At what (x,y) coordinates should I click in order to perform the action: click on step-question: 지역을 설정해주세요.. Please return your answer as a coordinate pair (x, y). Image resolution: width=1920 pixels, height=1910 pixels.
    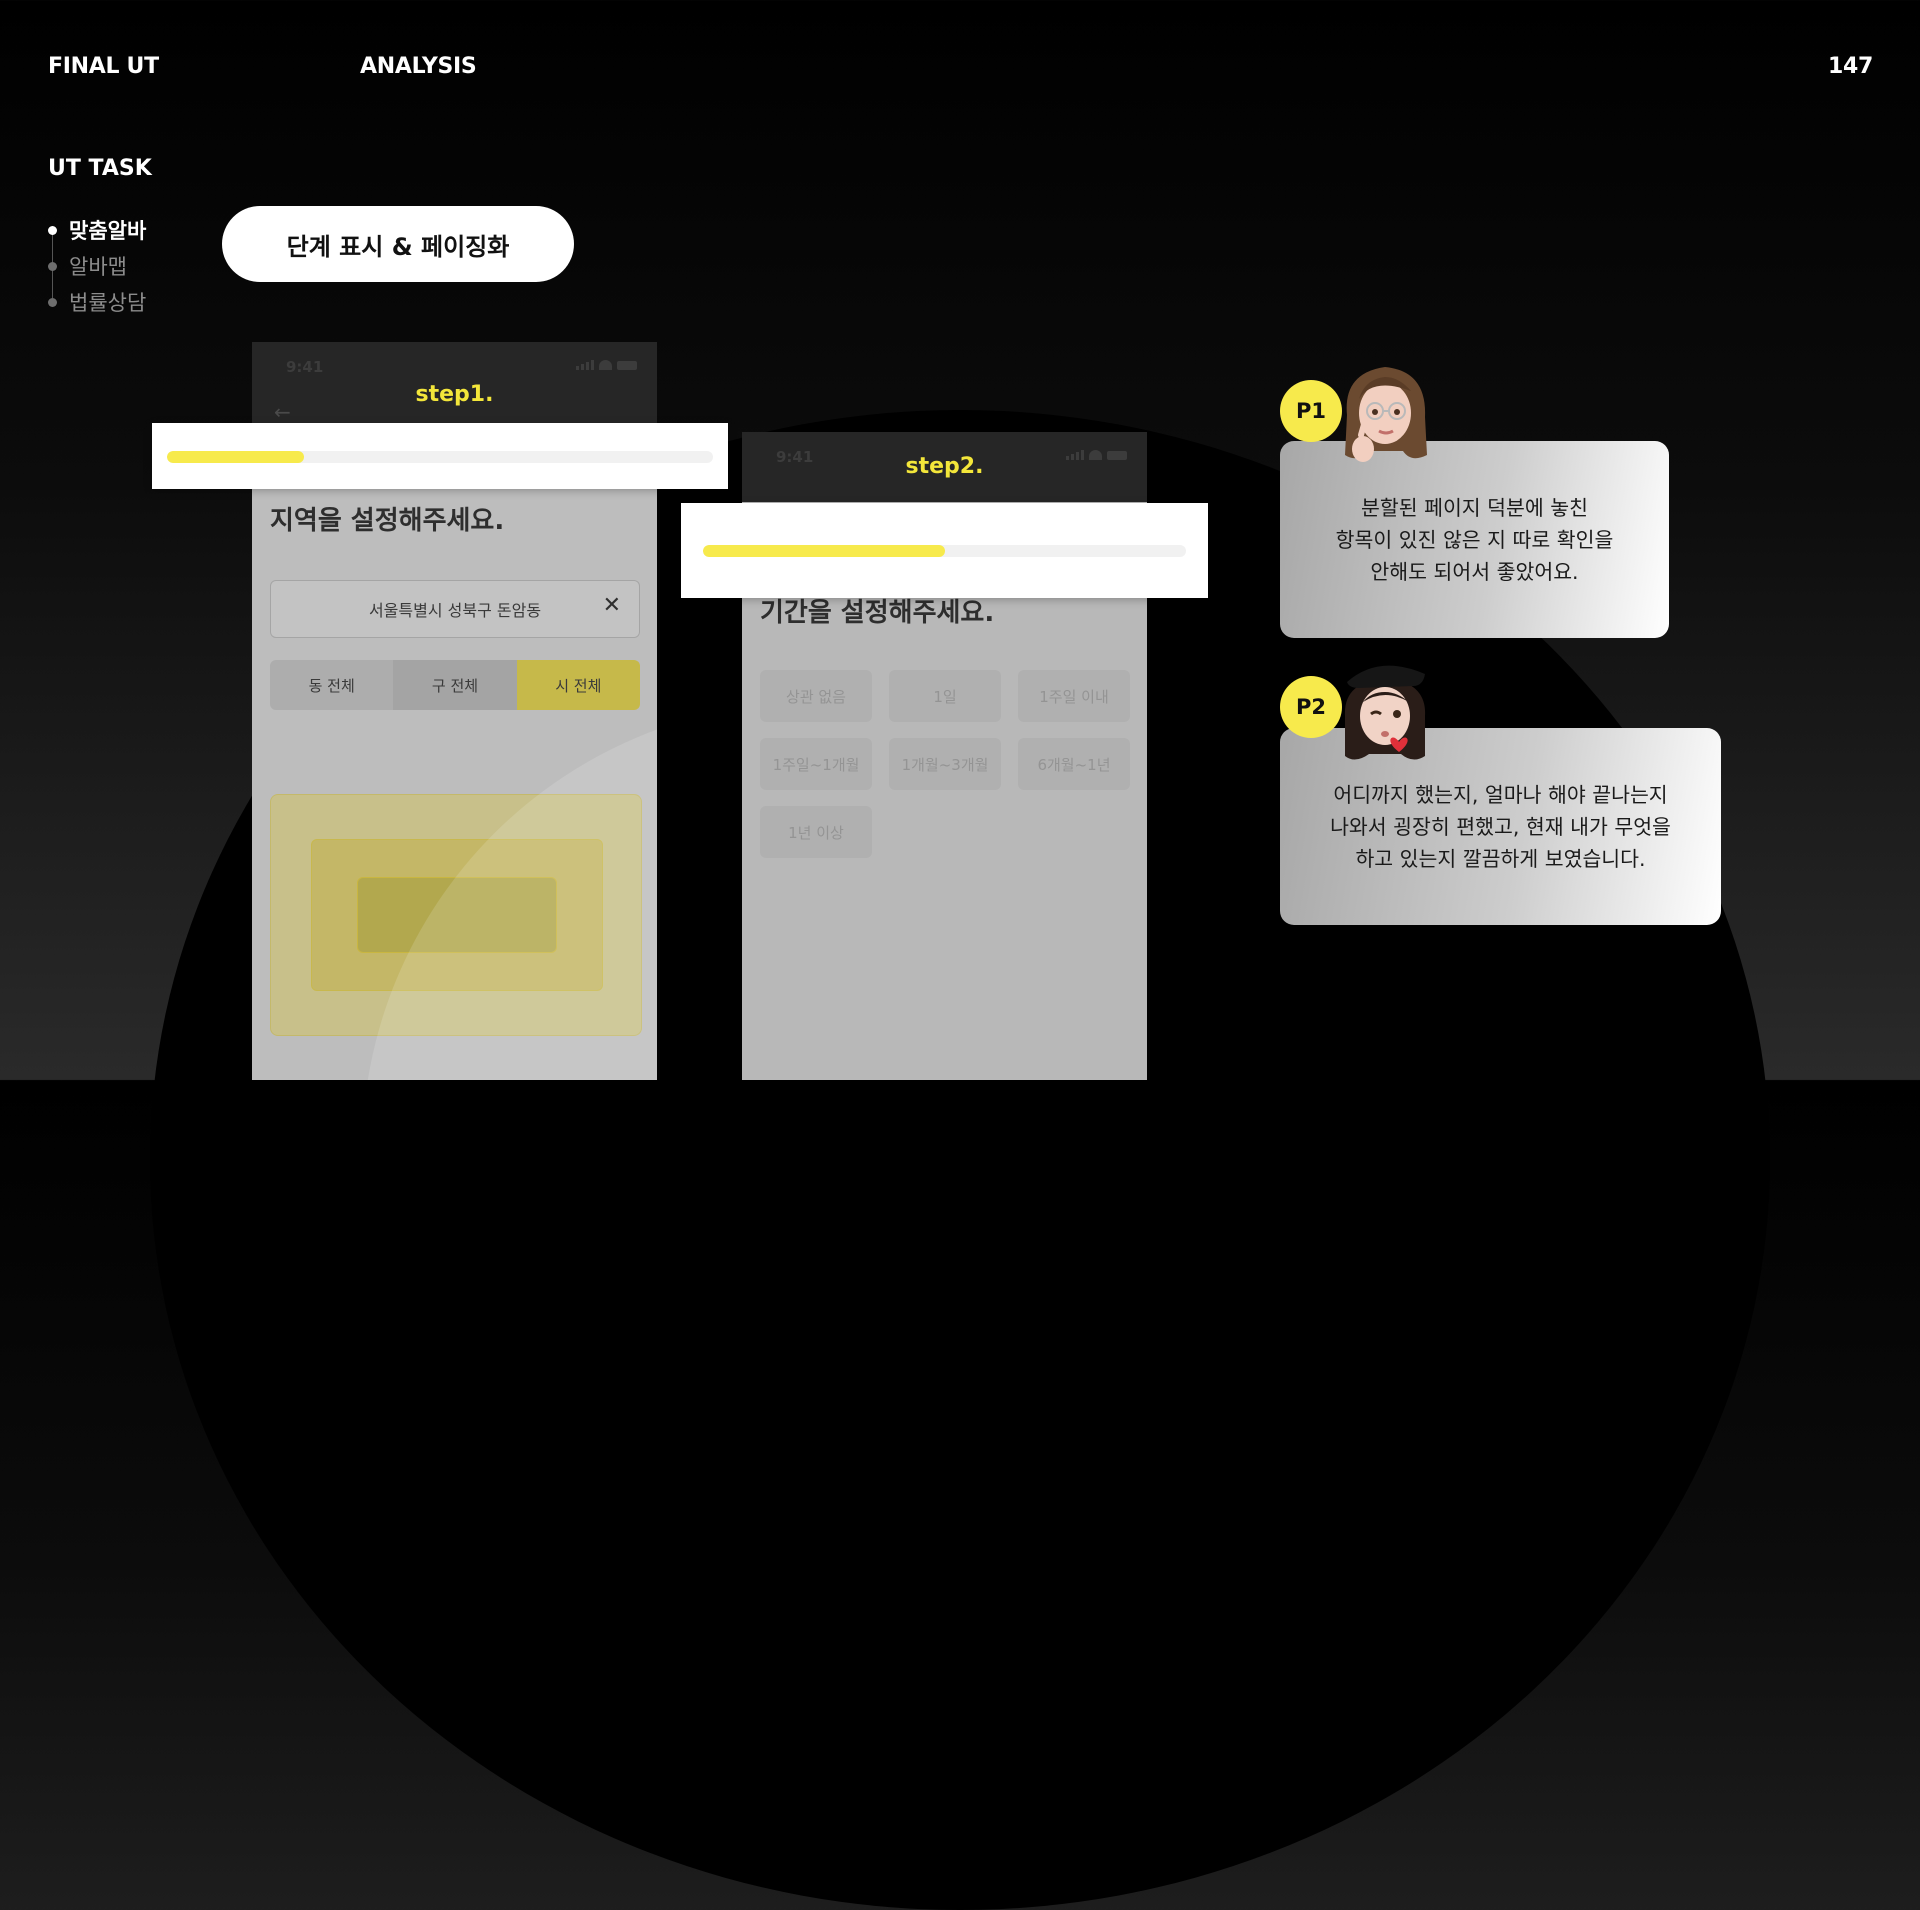
    Looking at the image, I should click on (387, 521).